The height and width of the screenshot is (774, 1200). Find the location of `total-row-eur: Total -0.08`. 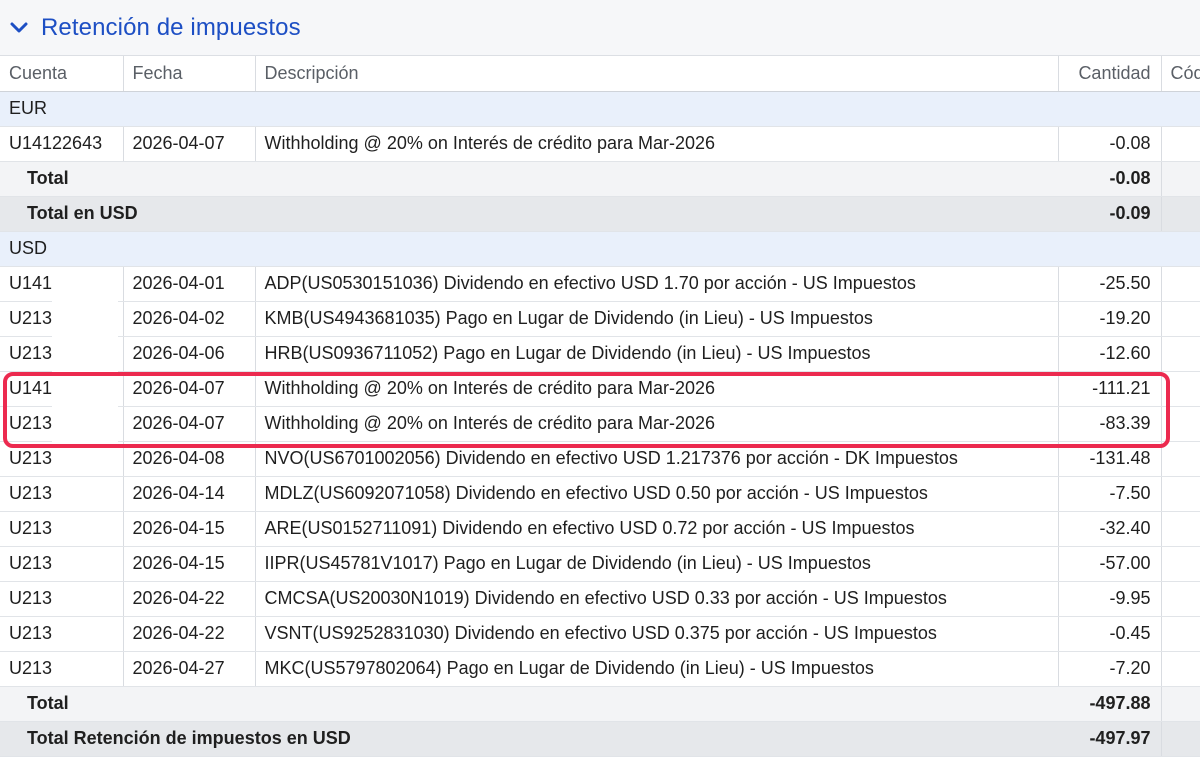

total-row-eur: Total -0.08 is located at coordinates (600, 179).